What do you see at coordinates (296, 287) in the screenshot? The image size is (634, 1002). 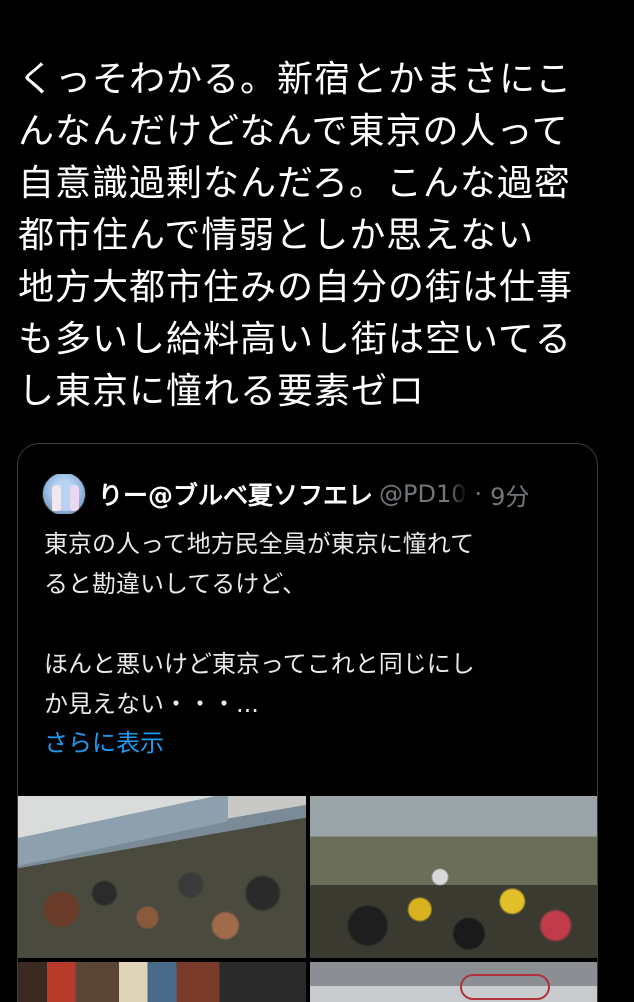 I see `tweet-text-line: 地方大都市住みの自分の街は仕事` at bounding box center [296, 287].